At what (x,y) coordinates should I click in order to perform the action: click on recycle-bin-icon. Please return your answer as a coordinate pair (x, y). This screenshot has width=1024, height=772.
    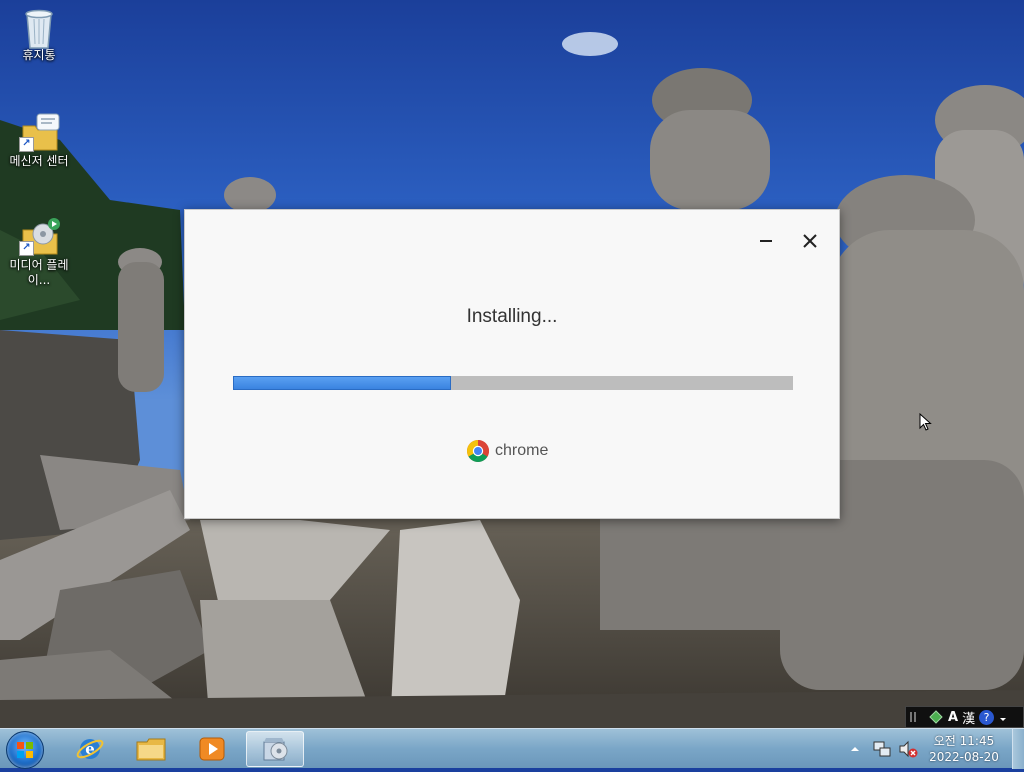
    Looking at the image, I should click on (39, 27).